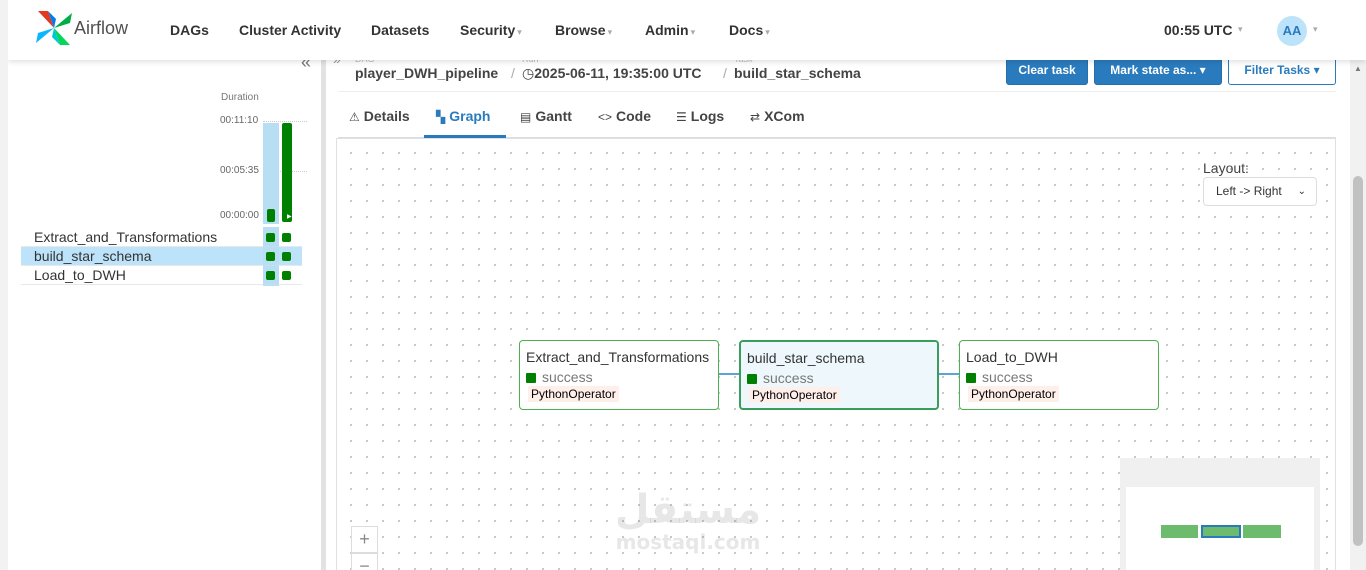  Describe the element at coordinates (189, 30) in the screenshot. I see `nav-dags: DAGs` at that location.